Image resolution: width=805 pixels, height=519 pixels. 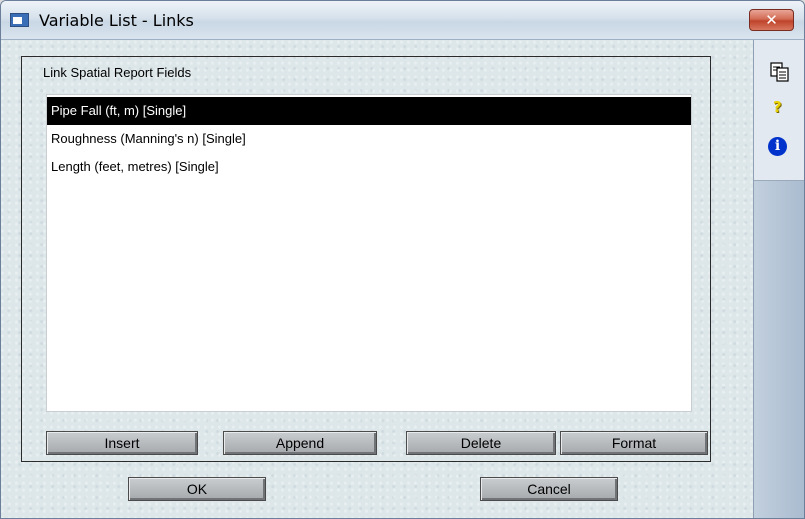 What do you see at coordinates (771, 20) in the screenshot?
I see `close-button: ✕` at bounding box center [771, 20].